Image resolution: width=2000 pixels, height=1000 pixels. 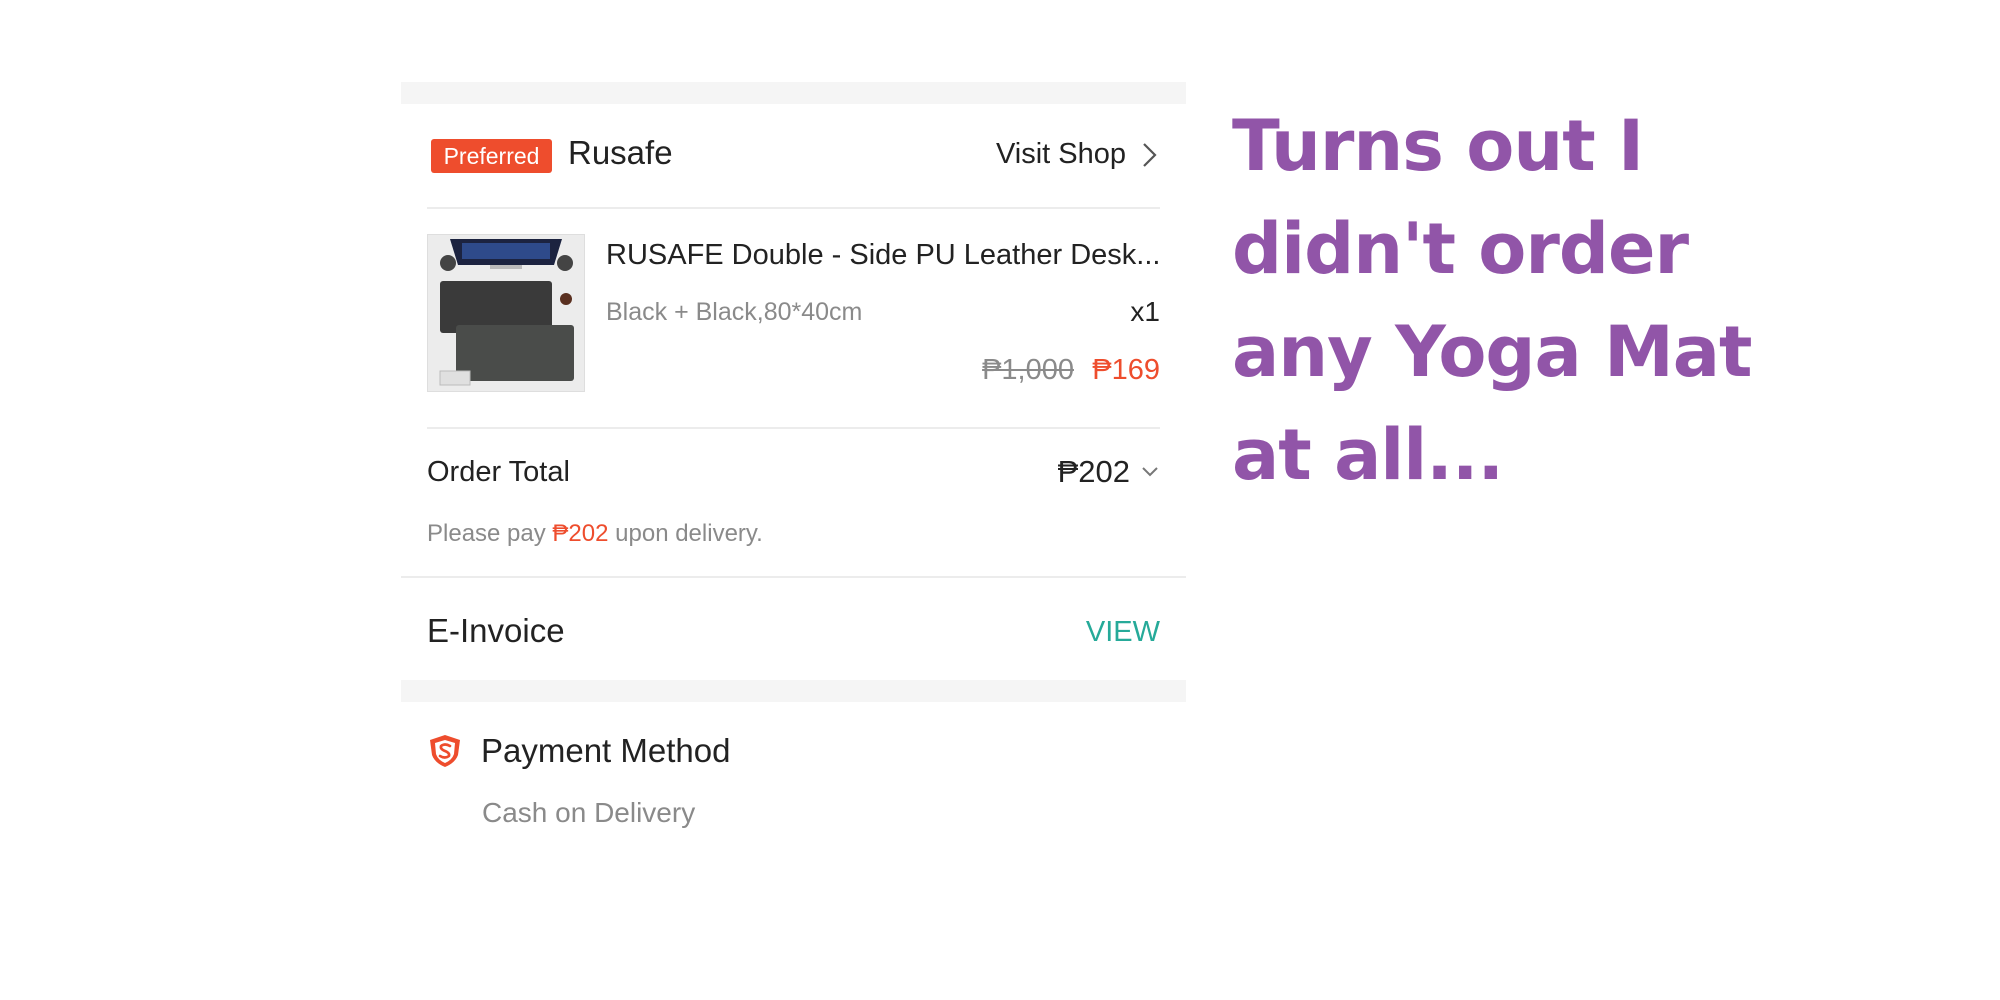 What do you see at coordinates (1060, 154) in the screenshot?
I see `visit-shop-label: Visit Shop` at bounding box center [1060, 154].